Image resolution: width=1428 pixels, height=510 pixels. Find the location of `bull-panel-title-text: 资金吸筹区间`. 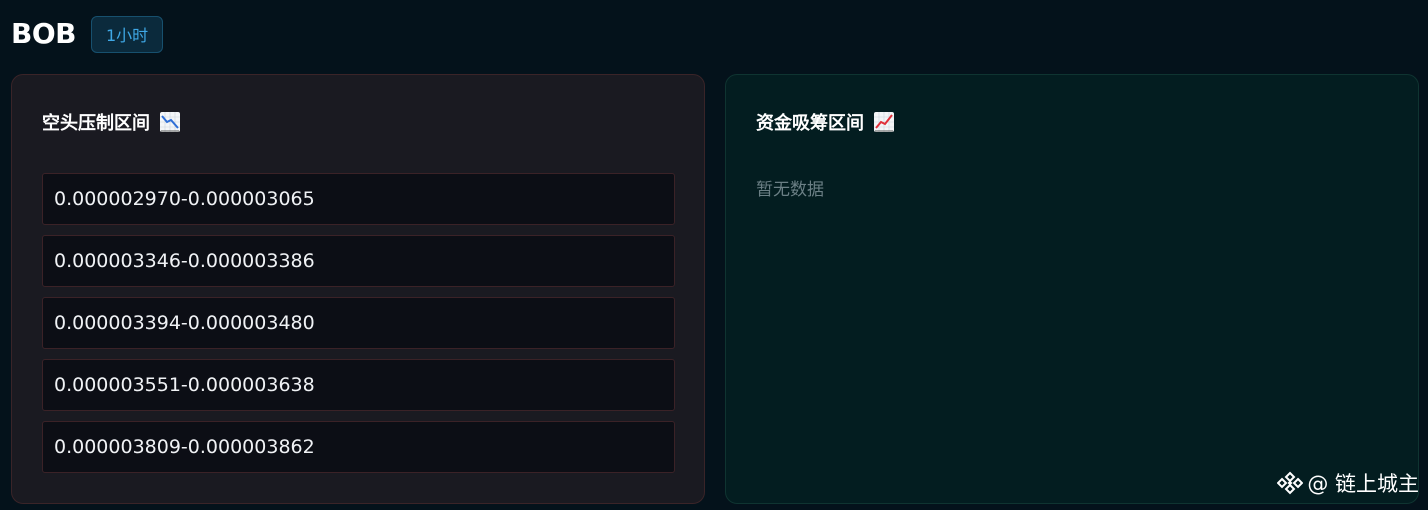

bull-panel-title-text: 资金吸筹区间 is located at coordinates (810, 123).